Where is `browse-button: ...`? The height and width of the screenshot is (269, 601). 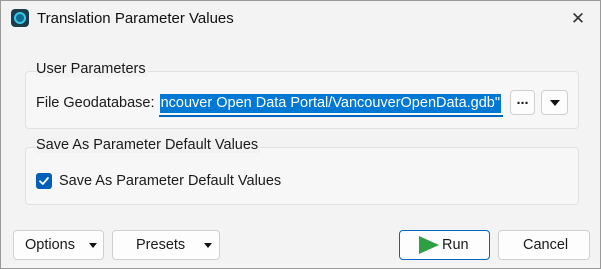
browse-button: ... is located at coordinates (522, 102).